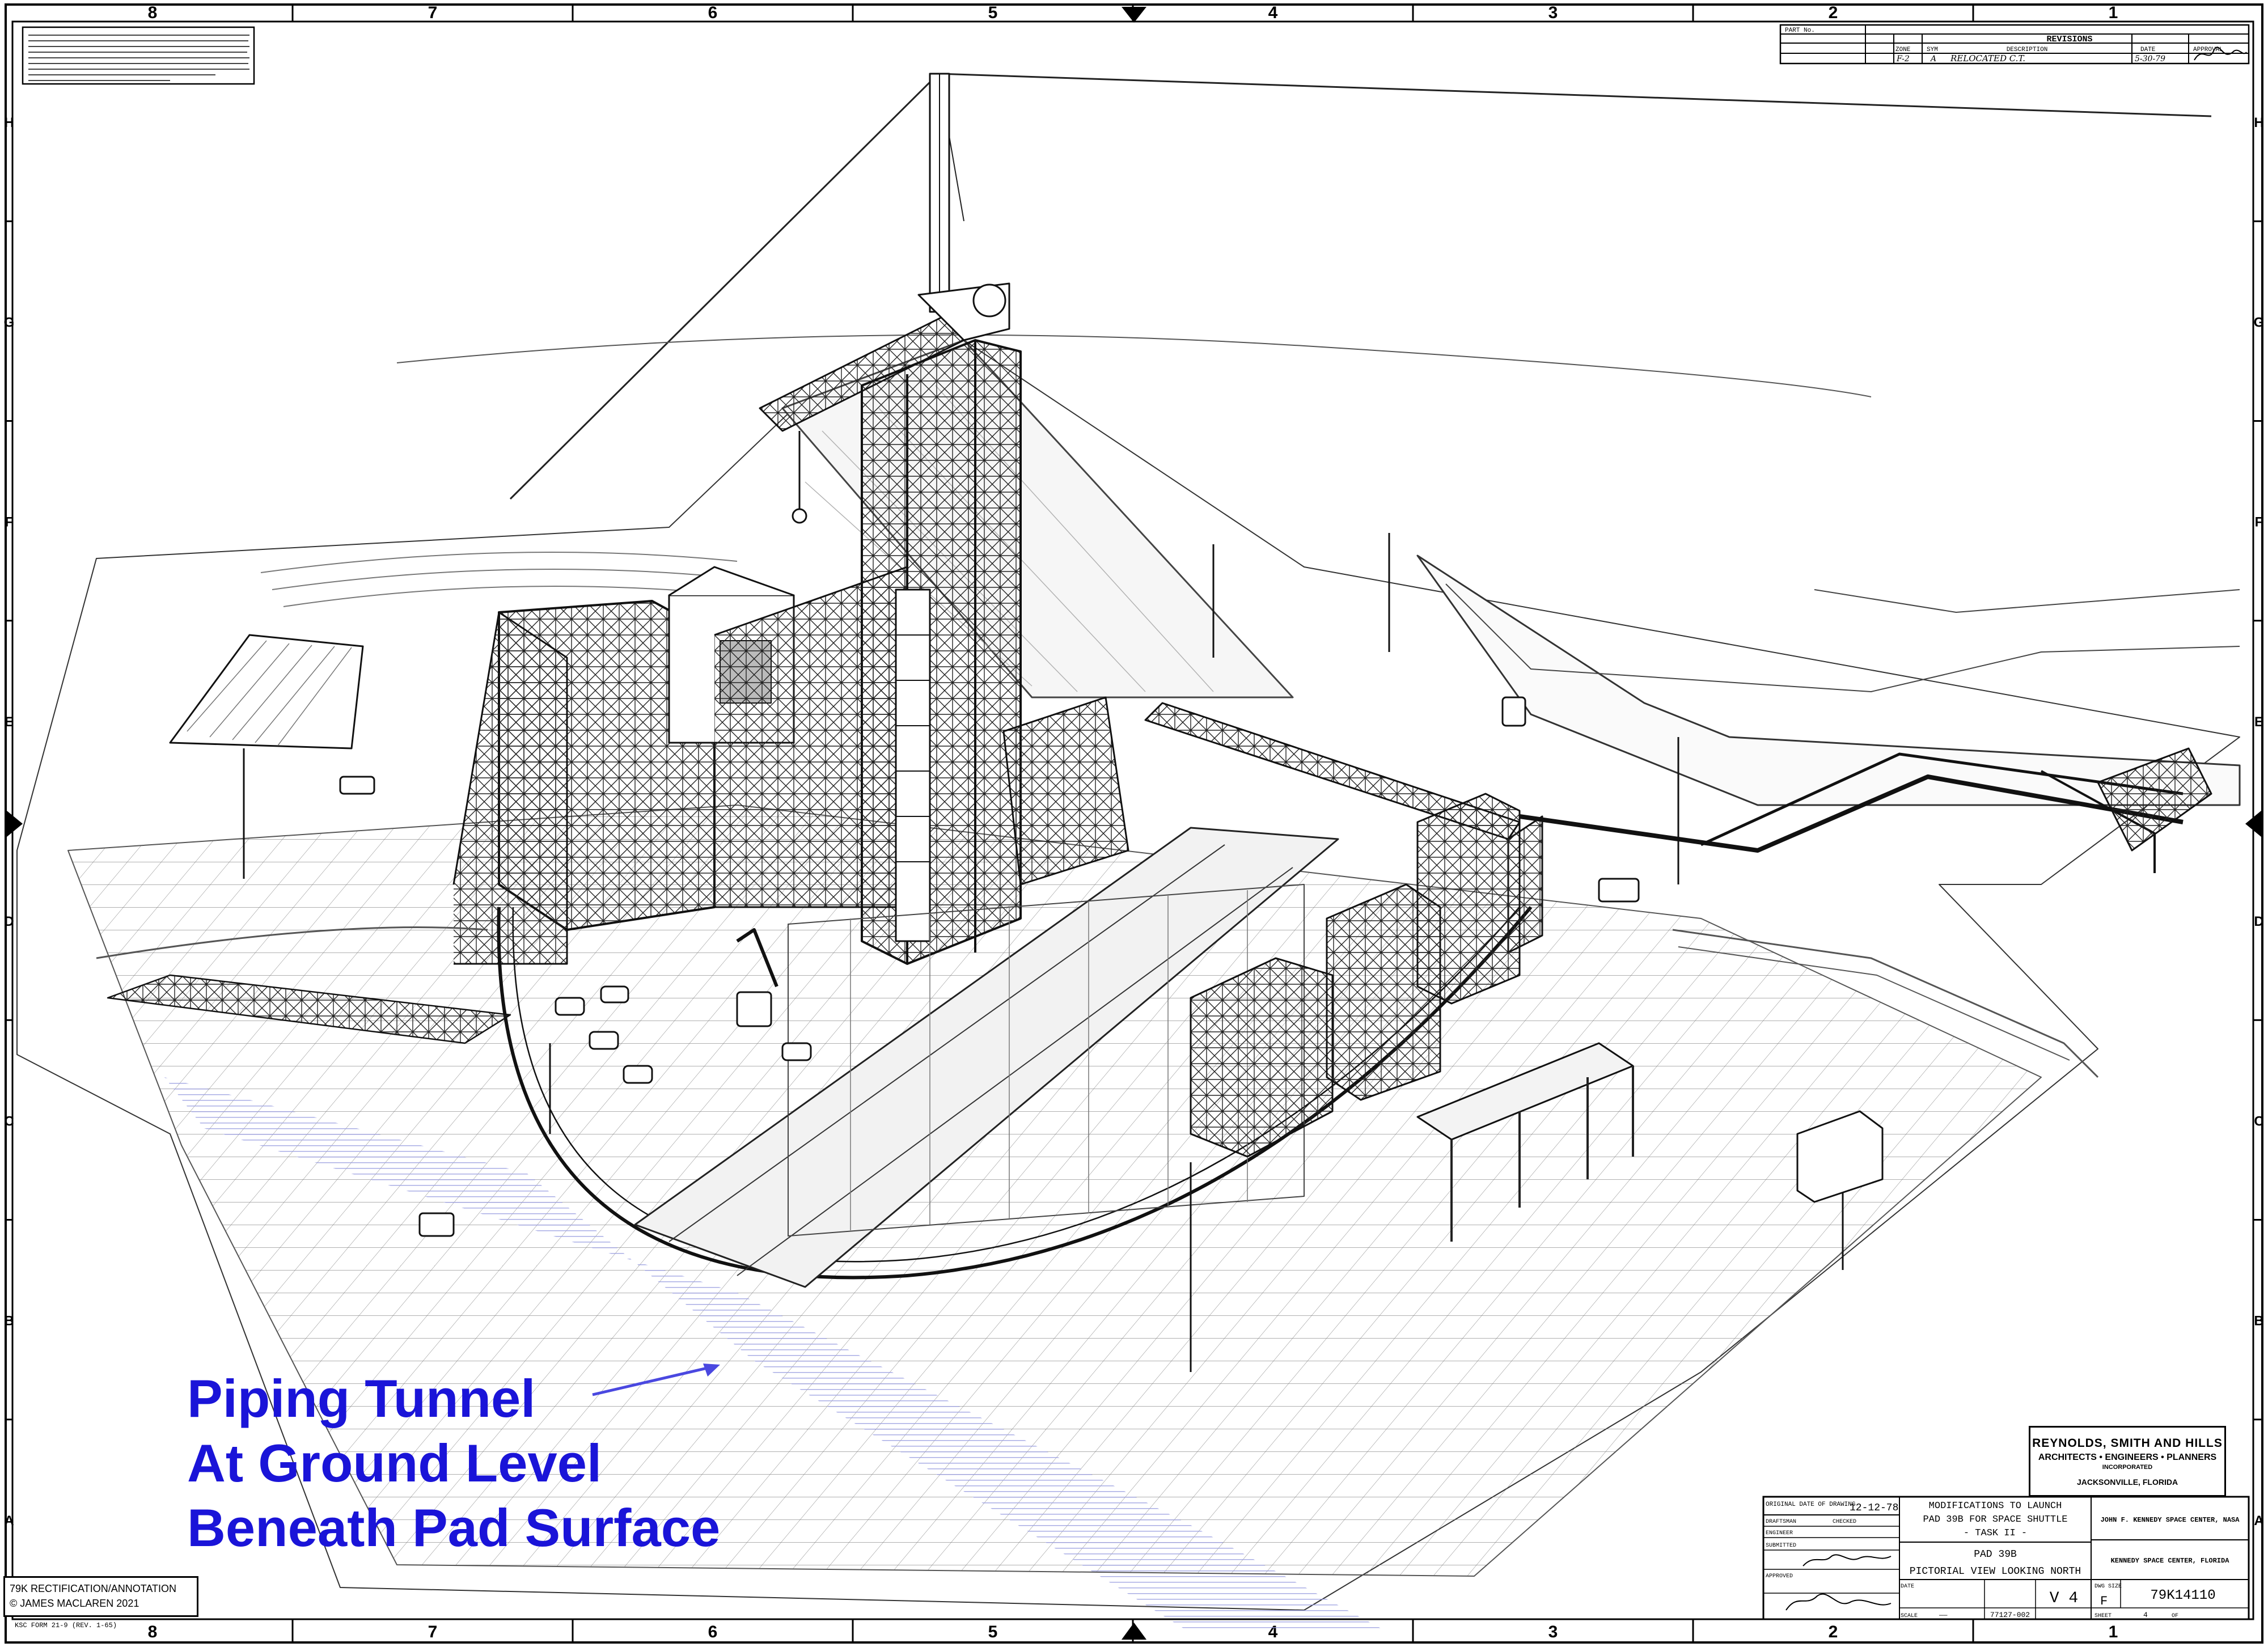  What do you see at coordinates (1810, 1505) in the screenshot?
I see `original-date-label: ORIGINAL DATE OF DRAWING` at bounding box center [1810, 1505].